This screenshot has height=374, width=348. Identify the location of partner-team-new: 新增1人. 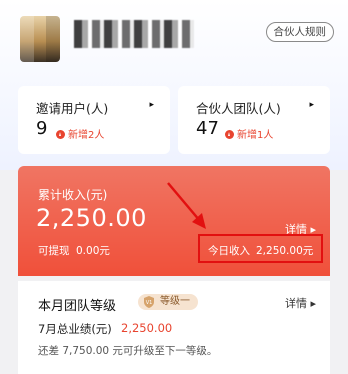
(249, 133).